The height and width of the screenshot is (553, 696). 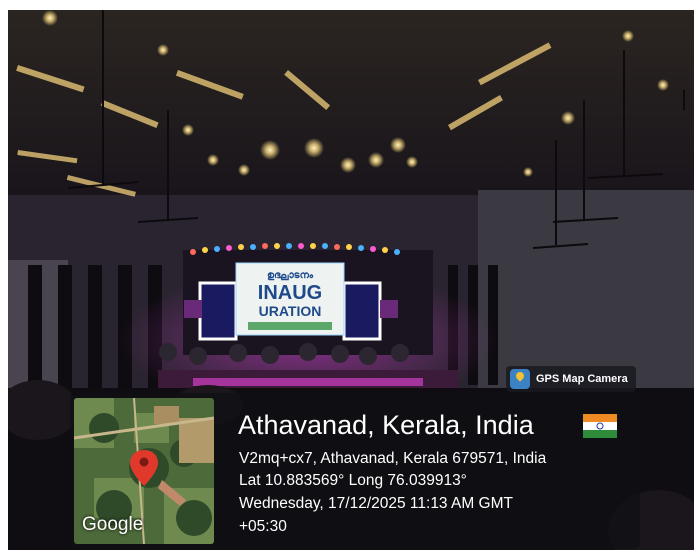 What do you see at coordinates (144, 471) in the screenshot?
I see `map-thumbnail: Google` at bounding box center [144, 471].